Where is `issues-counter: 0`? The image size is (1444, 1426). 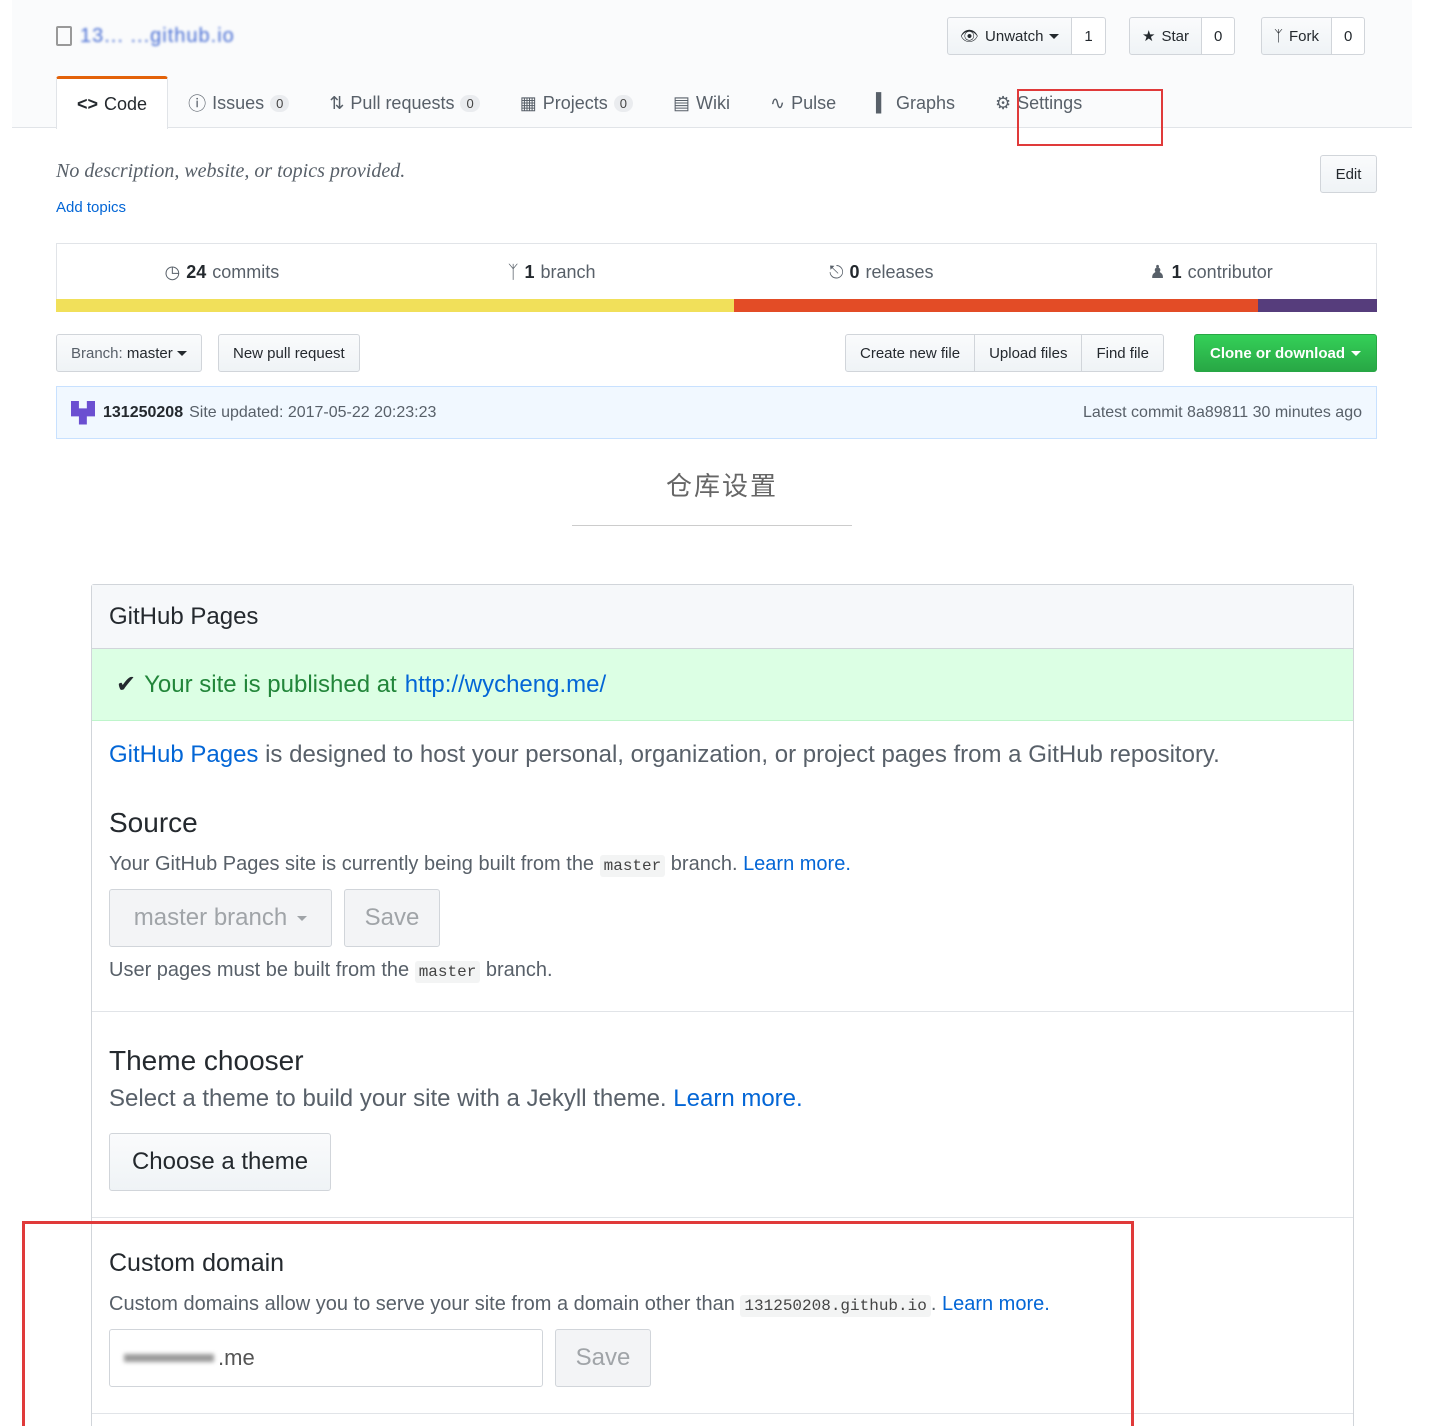
issues-counter: 0 is located at coordinates (280, 103).